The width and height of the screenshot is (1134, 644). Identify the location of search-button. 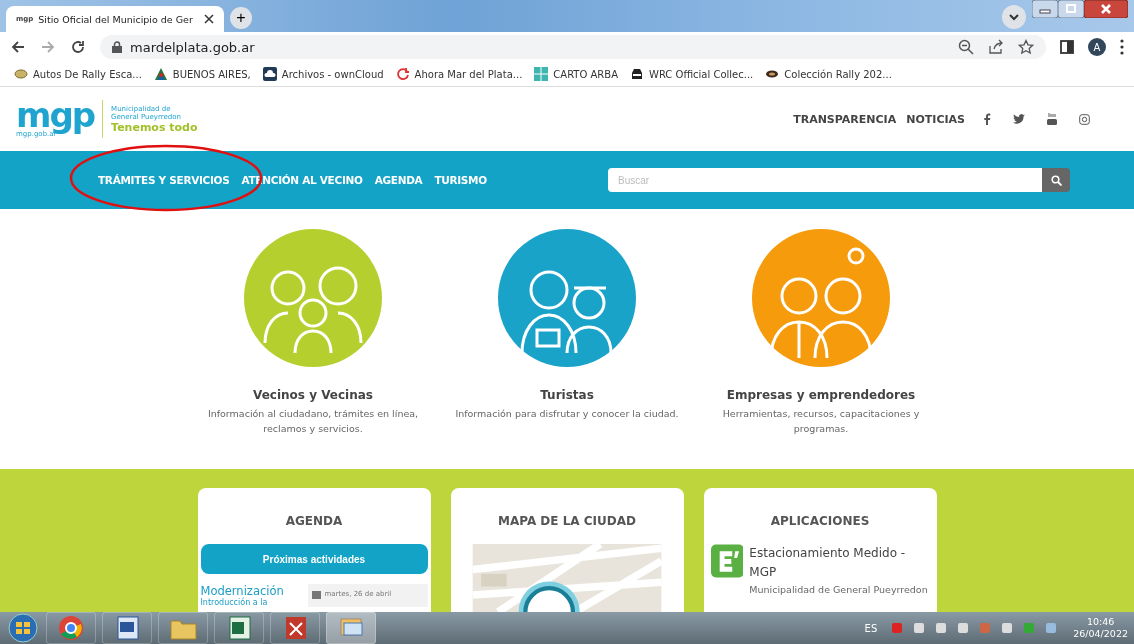
(1056, 180).